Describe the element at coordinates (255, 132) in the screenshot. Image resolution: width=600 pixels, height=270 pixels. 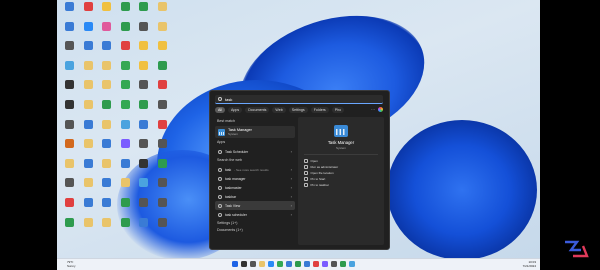
I see `best-match-result: Task Manager System` at that location.